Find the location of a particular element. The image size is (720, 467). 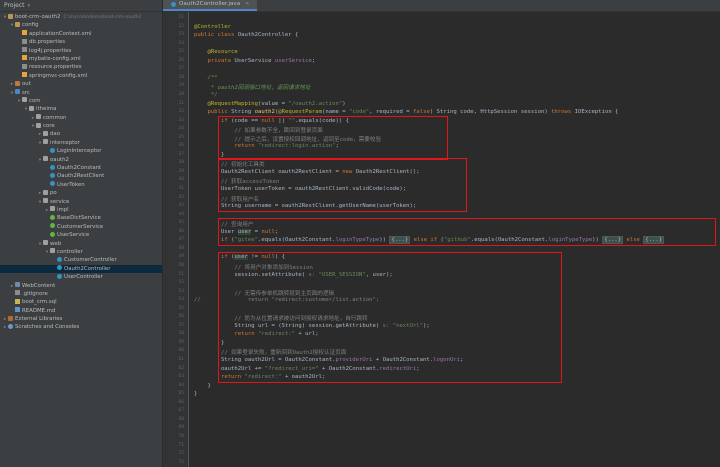

editor-tab: Oauth2Controller.java ✕ is located at coordinates (210, 5).